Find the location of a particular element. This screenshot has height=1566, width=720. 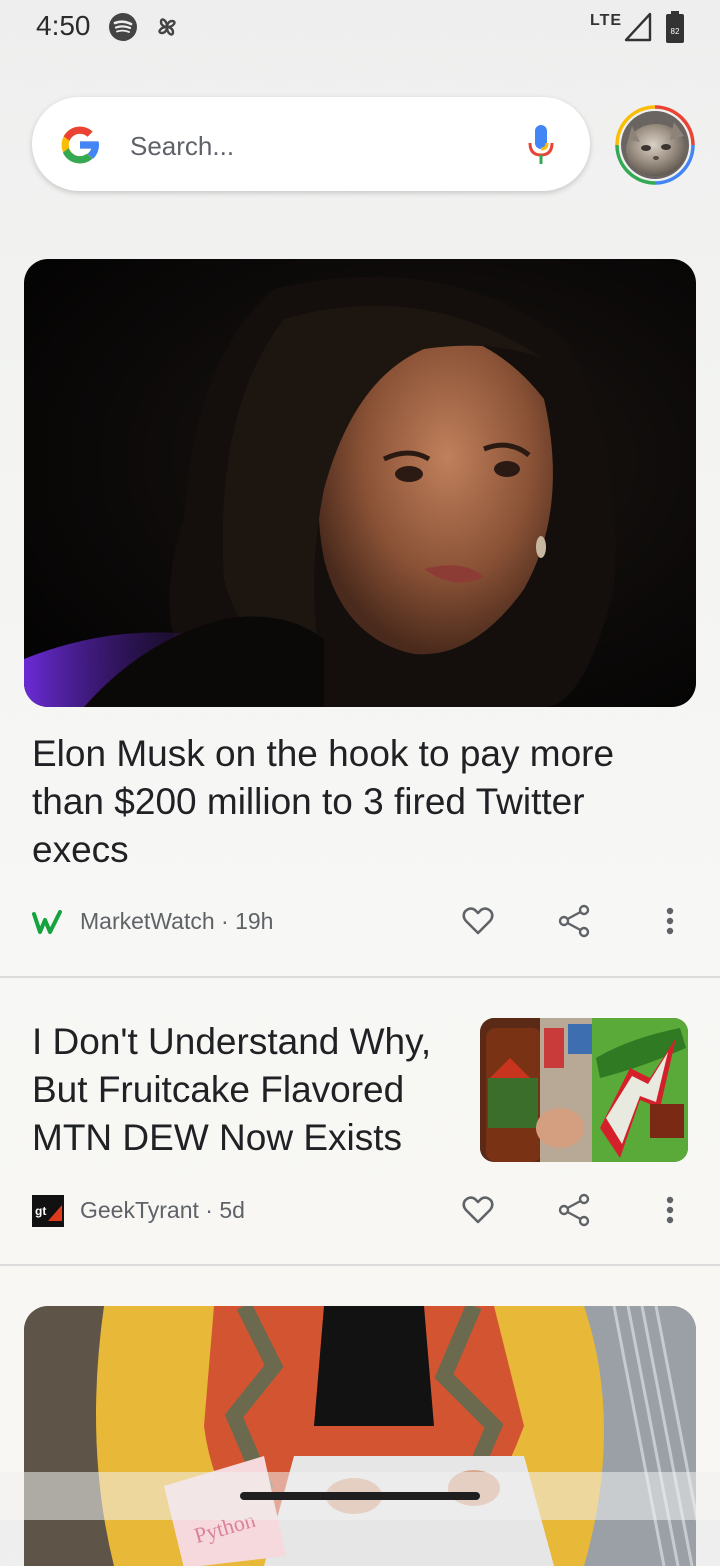

article-thumbnail is located at coordinates (584, 1090).